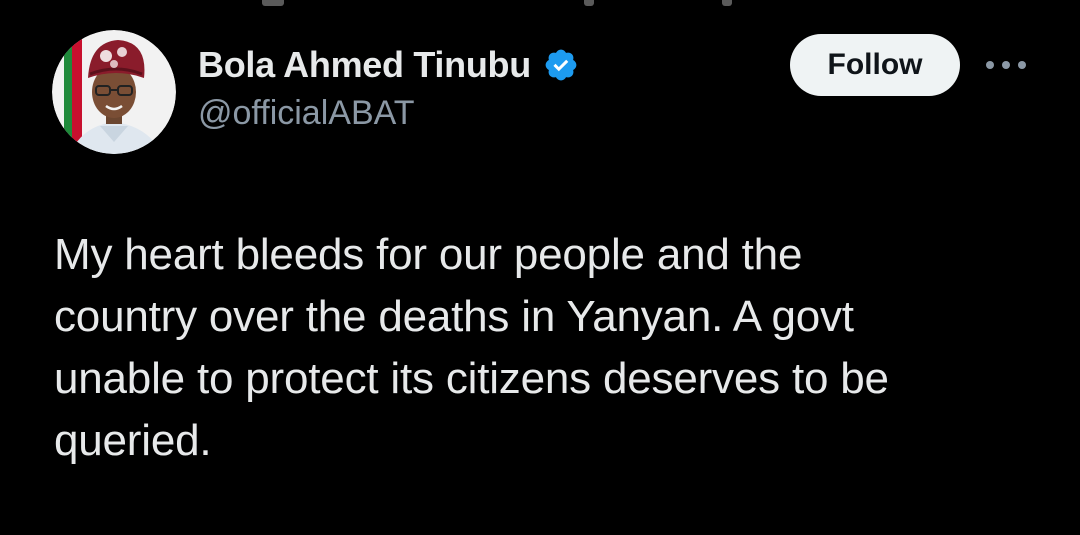 The height and width of the screenshot is (535, 1080). What do you see at coordinates (875, 65) in the screenshot?
I see `follow-button: Follow` at bounding box center [875, 65].